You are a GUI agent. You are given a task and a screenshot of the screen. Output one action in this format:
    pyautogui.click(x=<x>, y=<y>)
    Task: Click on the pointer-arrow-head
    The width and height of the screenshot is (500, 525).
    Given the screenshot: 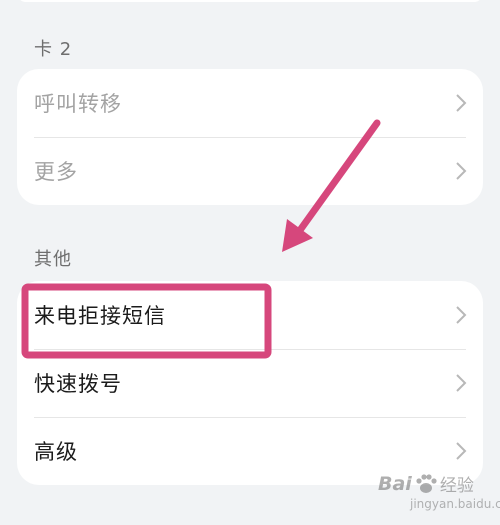 What is the action you would take?
    pyautogui.click(x=297, y=235)
    